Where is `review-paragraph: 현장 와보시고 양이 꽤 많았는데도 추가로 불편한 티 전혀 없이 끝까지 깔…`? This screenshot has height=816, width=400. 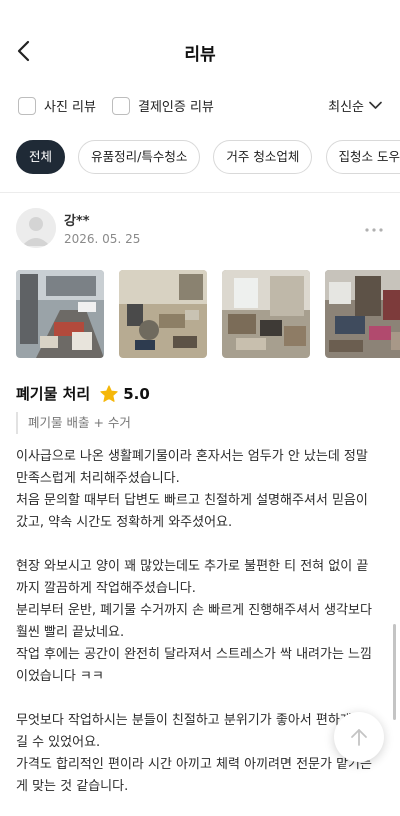
review-paragraph: 현장 와보시고 양이 꽤 많았는데도 추가로 불편한 티 전혀 없이 끝까지 깔… is located at coordinates (192, 577).